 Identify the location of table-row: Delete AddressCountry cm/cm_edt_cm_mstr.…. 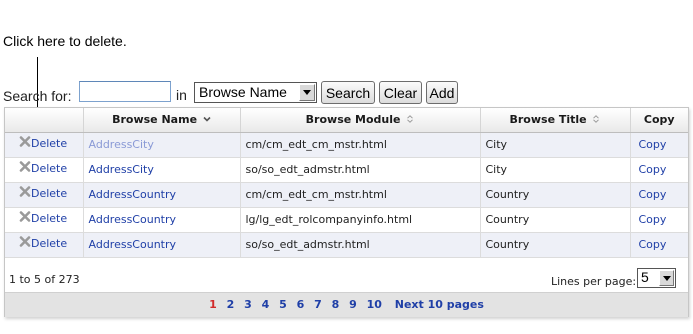
(346, 195).